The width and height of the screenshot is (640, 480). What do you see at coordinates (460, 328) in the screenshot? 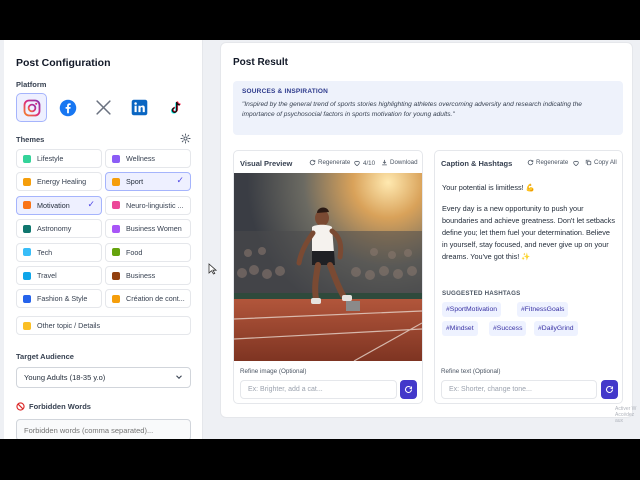
I see `hashtag-chip: #Mindset` at bounding box center [460, 328].